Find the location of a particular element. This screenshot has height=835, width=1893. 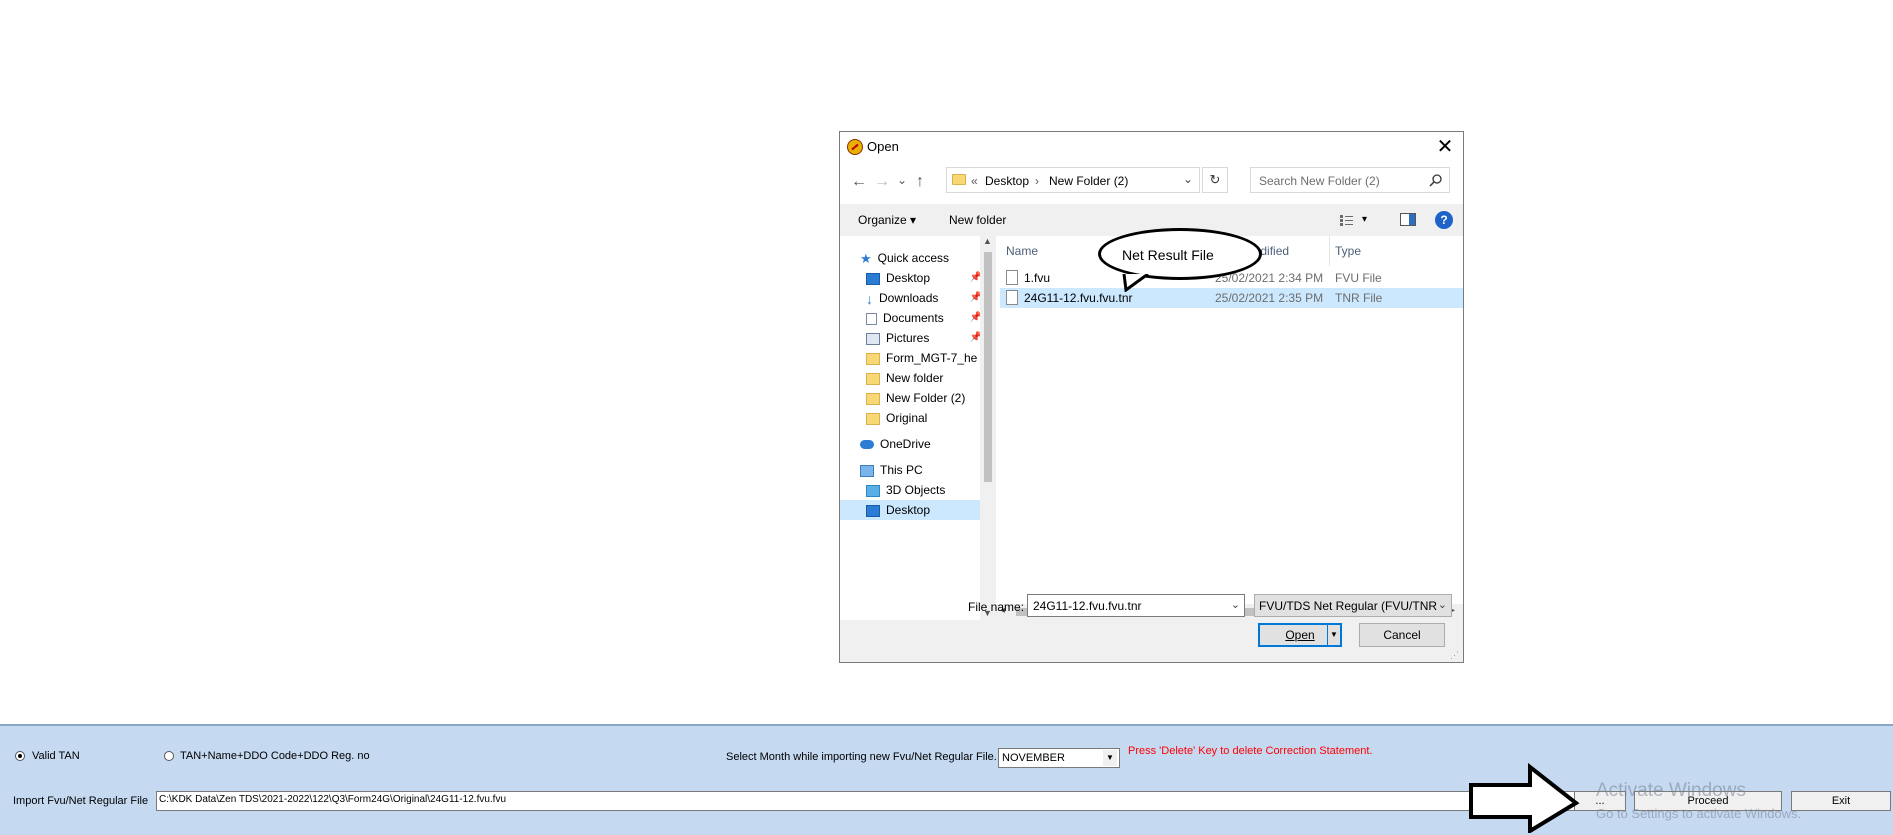

nav-item-downloads: ↓ Downloads 📌 is located at coordinates (923, 298).